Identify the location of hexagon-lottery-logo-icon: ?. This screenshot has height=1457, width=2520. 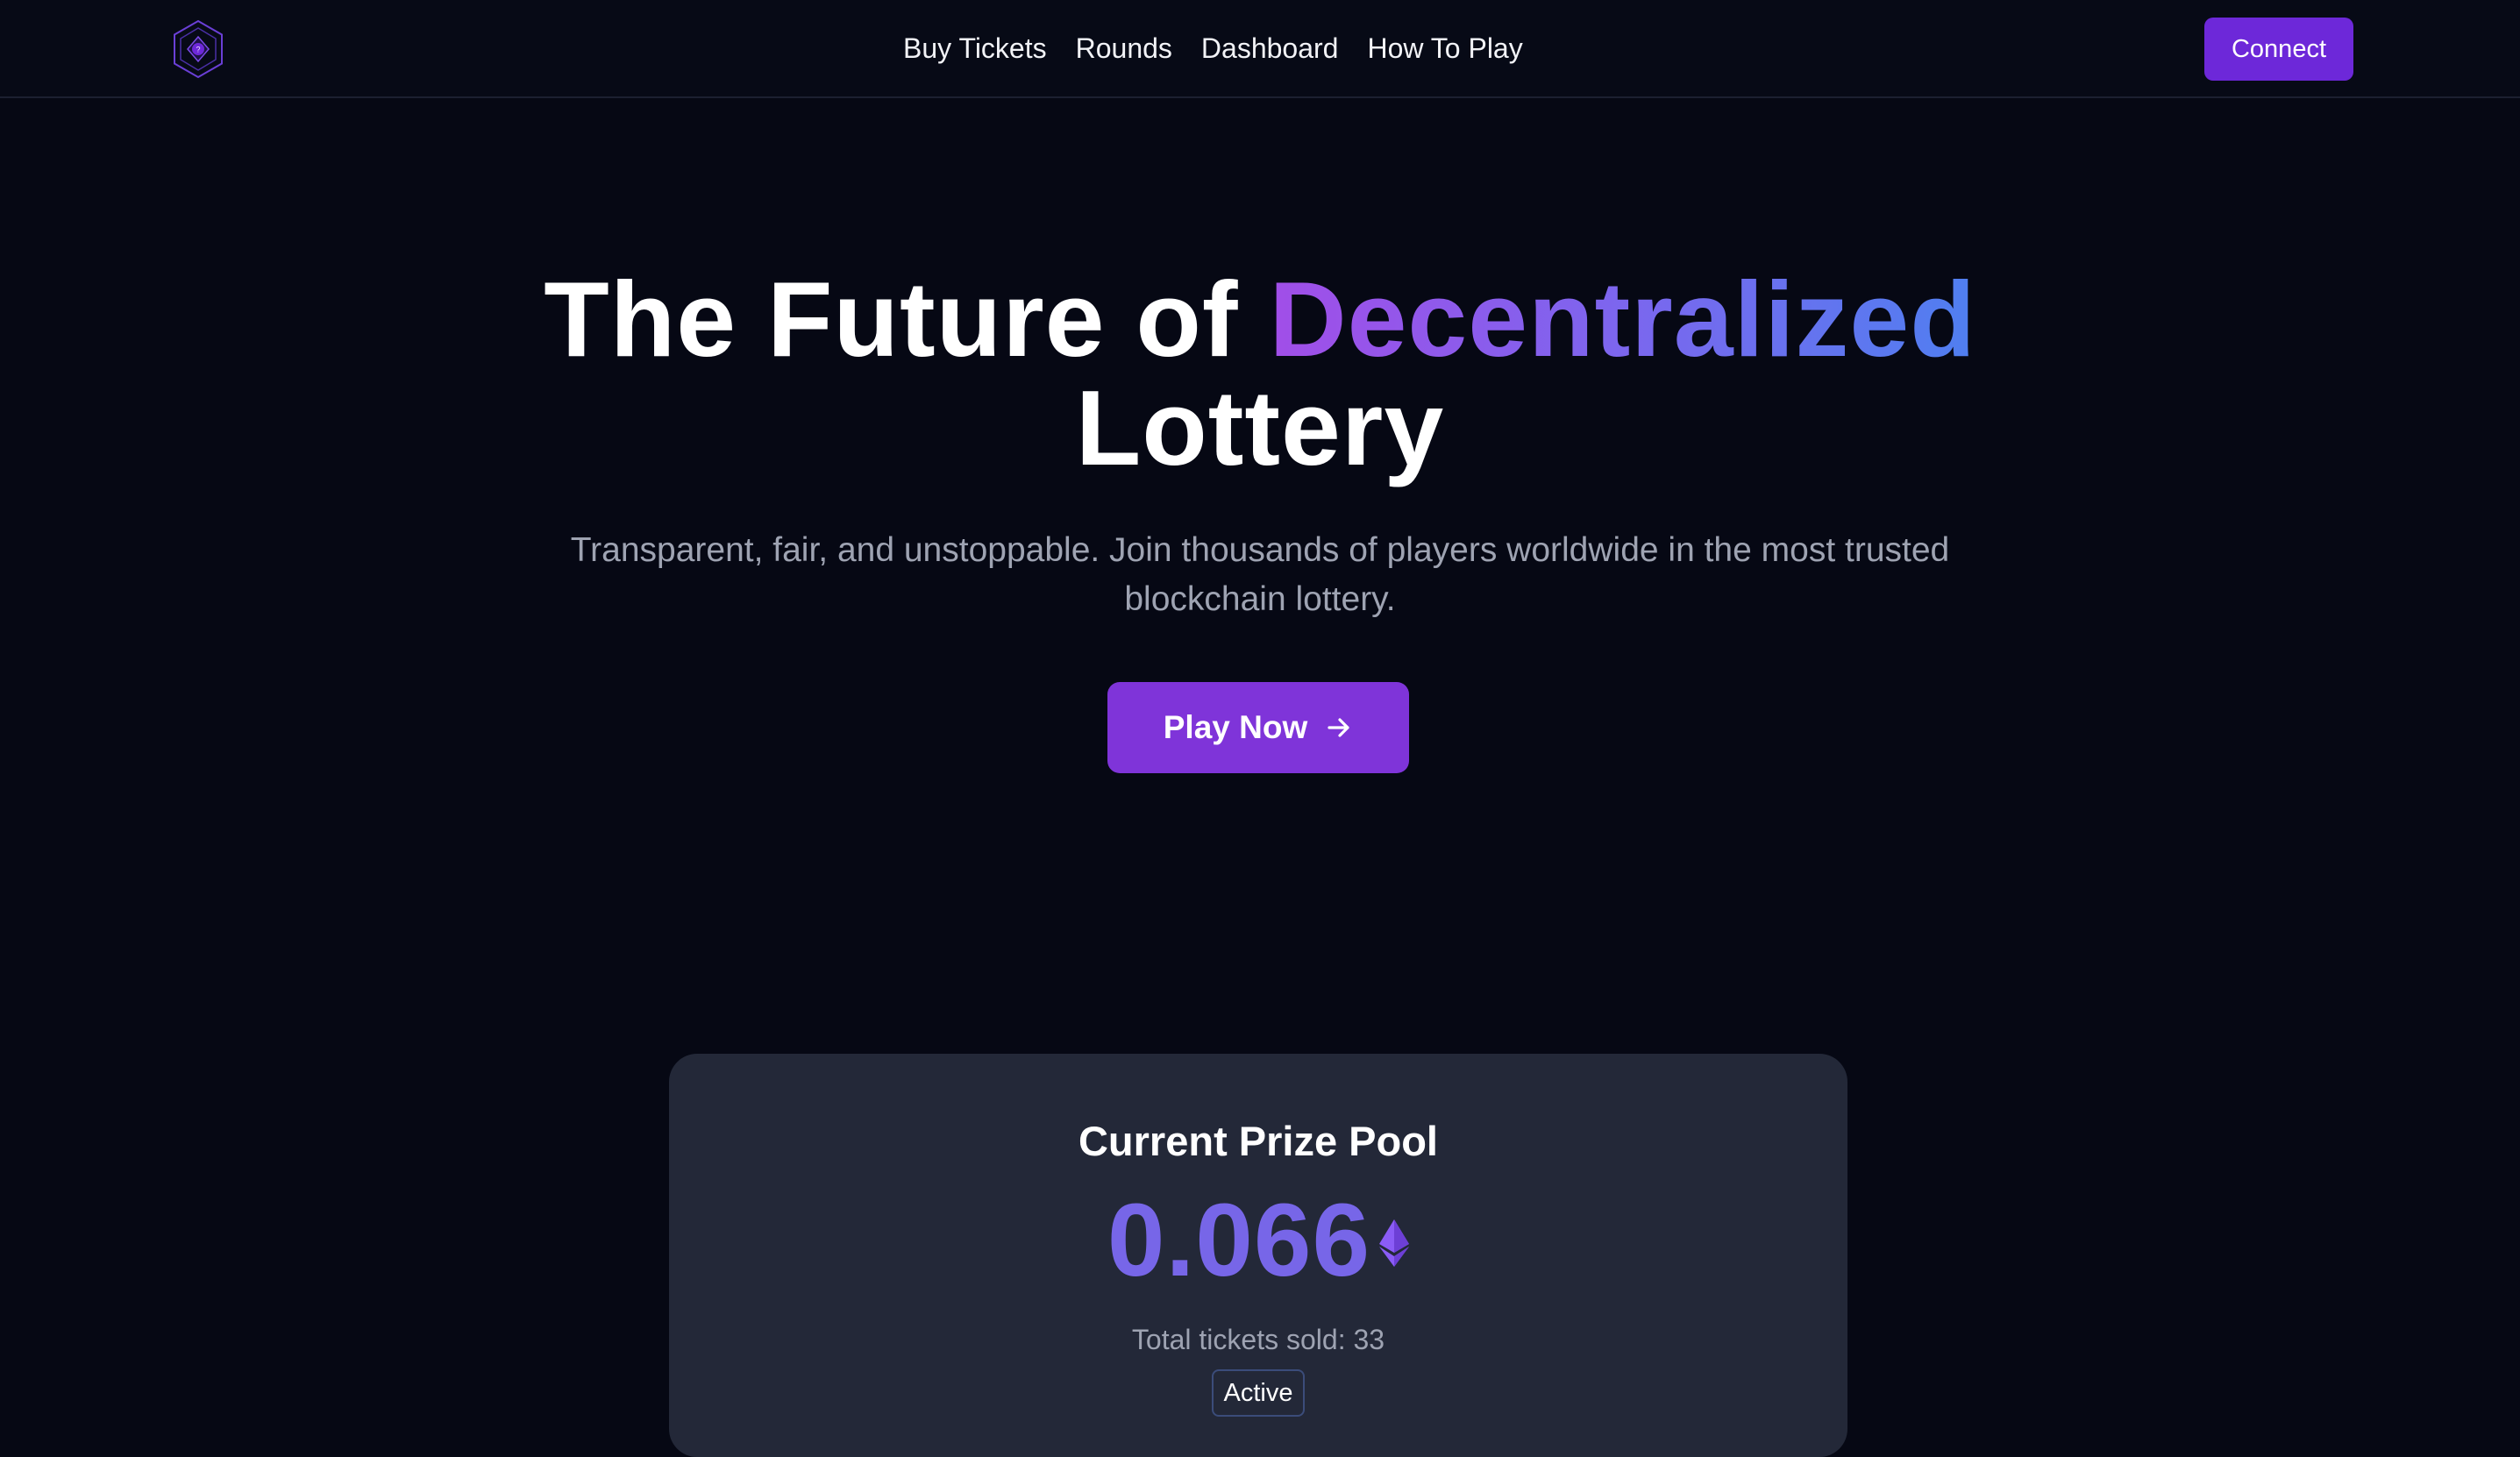
(198, 49).